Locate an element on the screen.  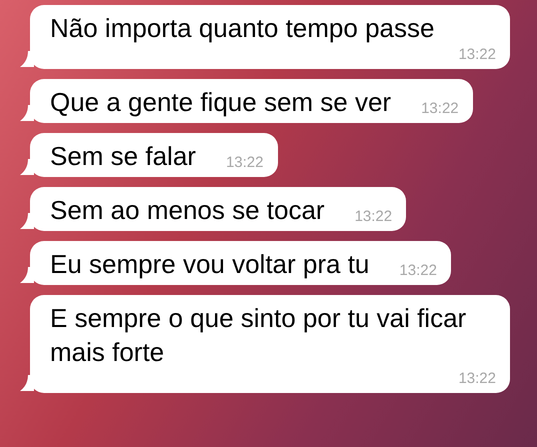
message-text: Sem ao menos se tocar is located at coordinates (187, 210).